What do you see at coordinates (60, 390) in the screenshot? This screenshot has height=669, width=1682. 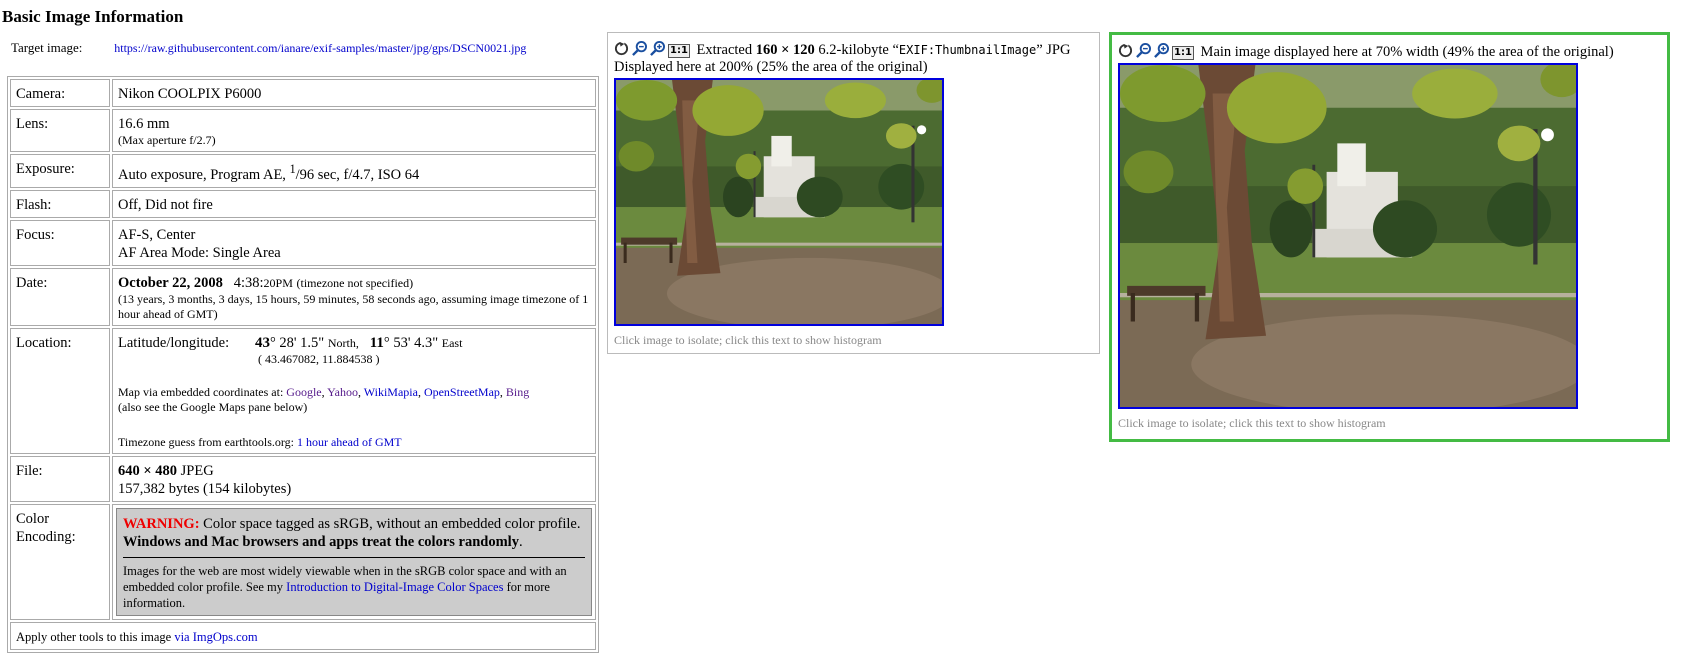 I see `location-label: Location:` at bounding box center [60, 390].